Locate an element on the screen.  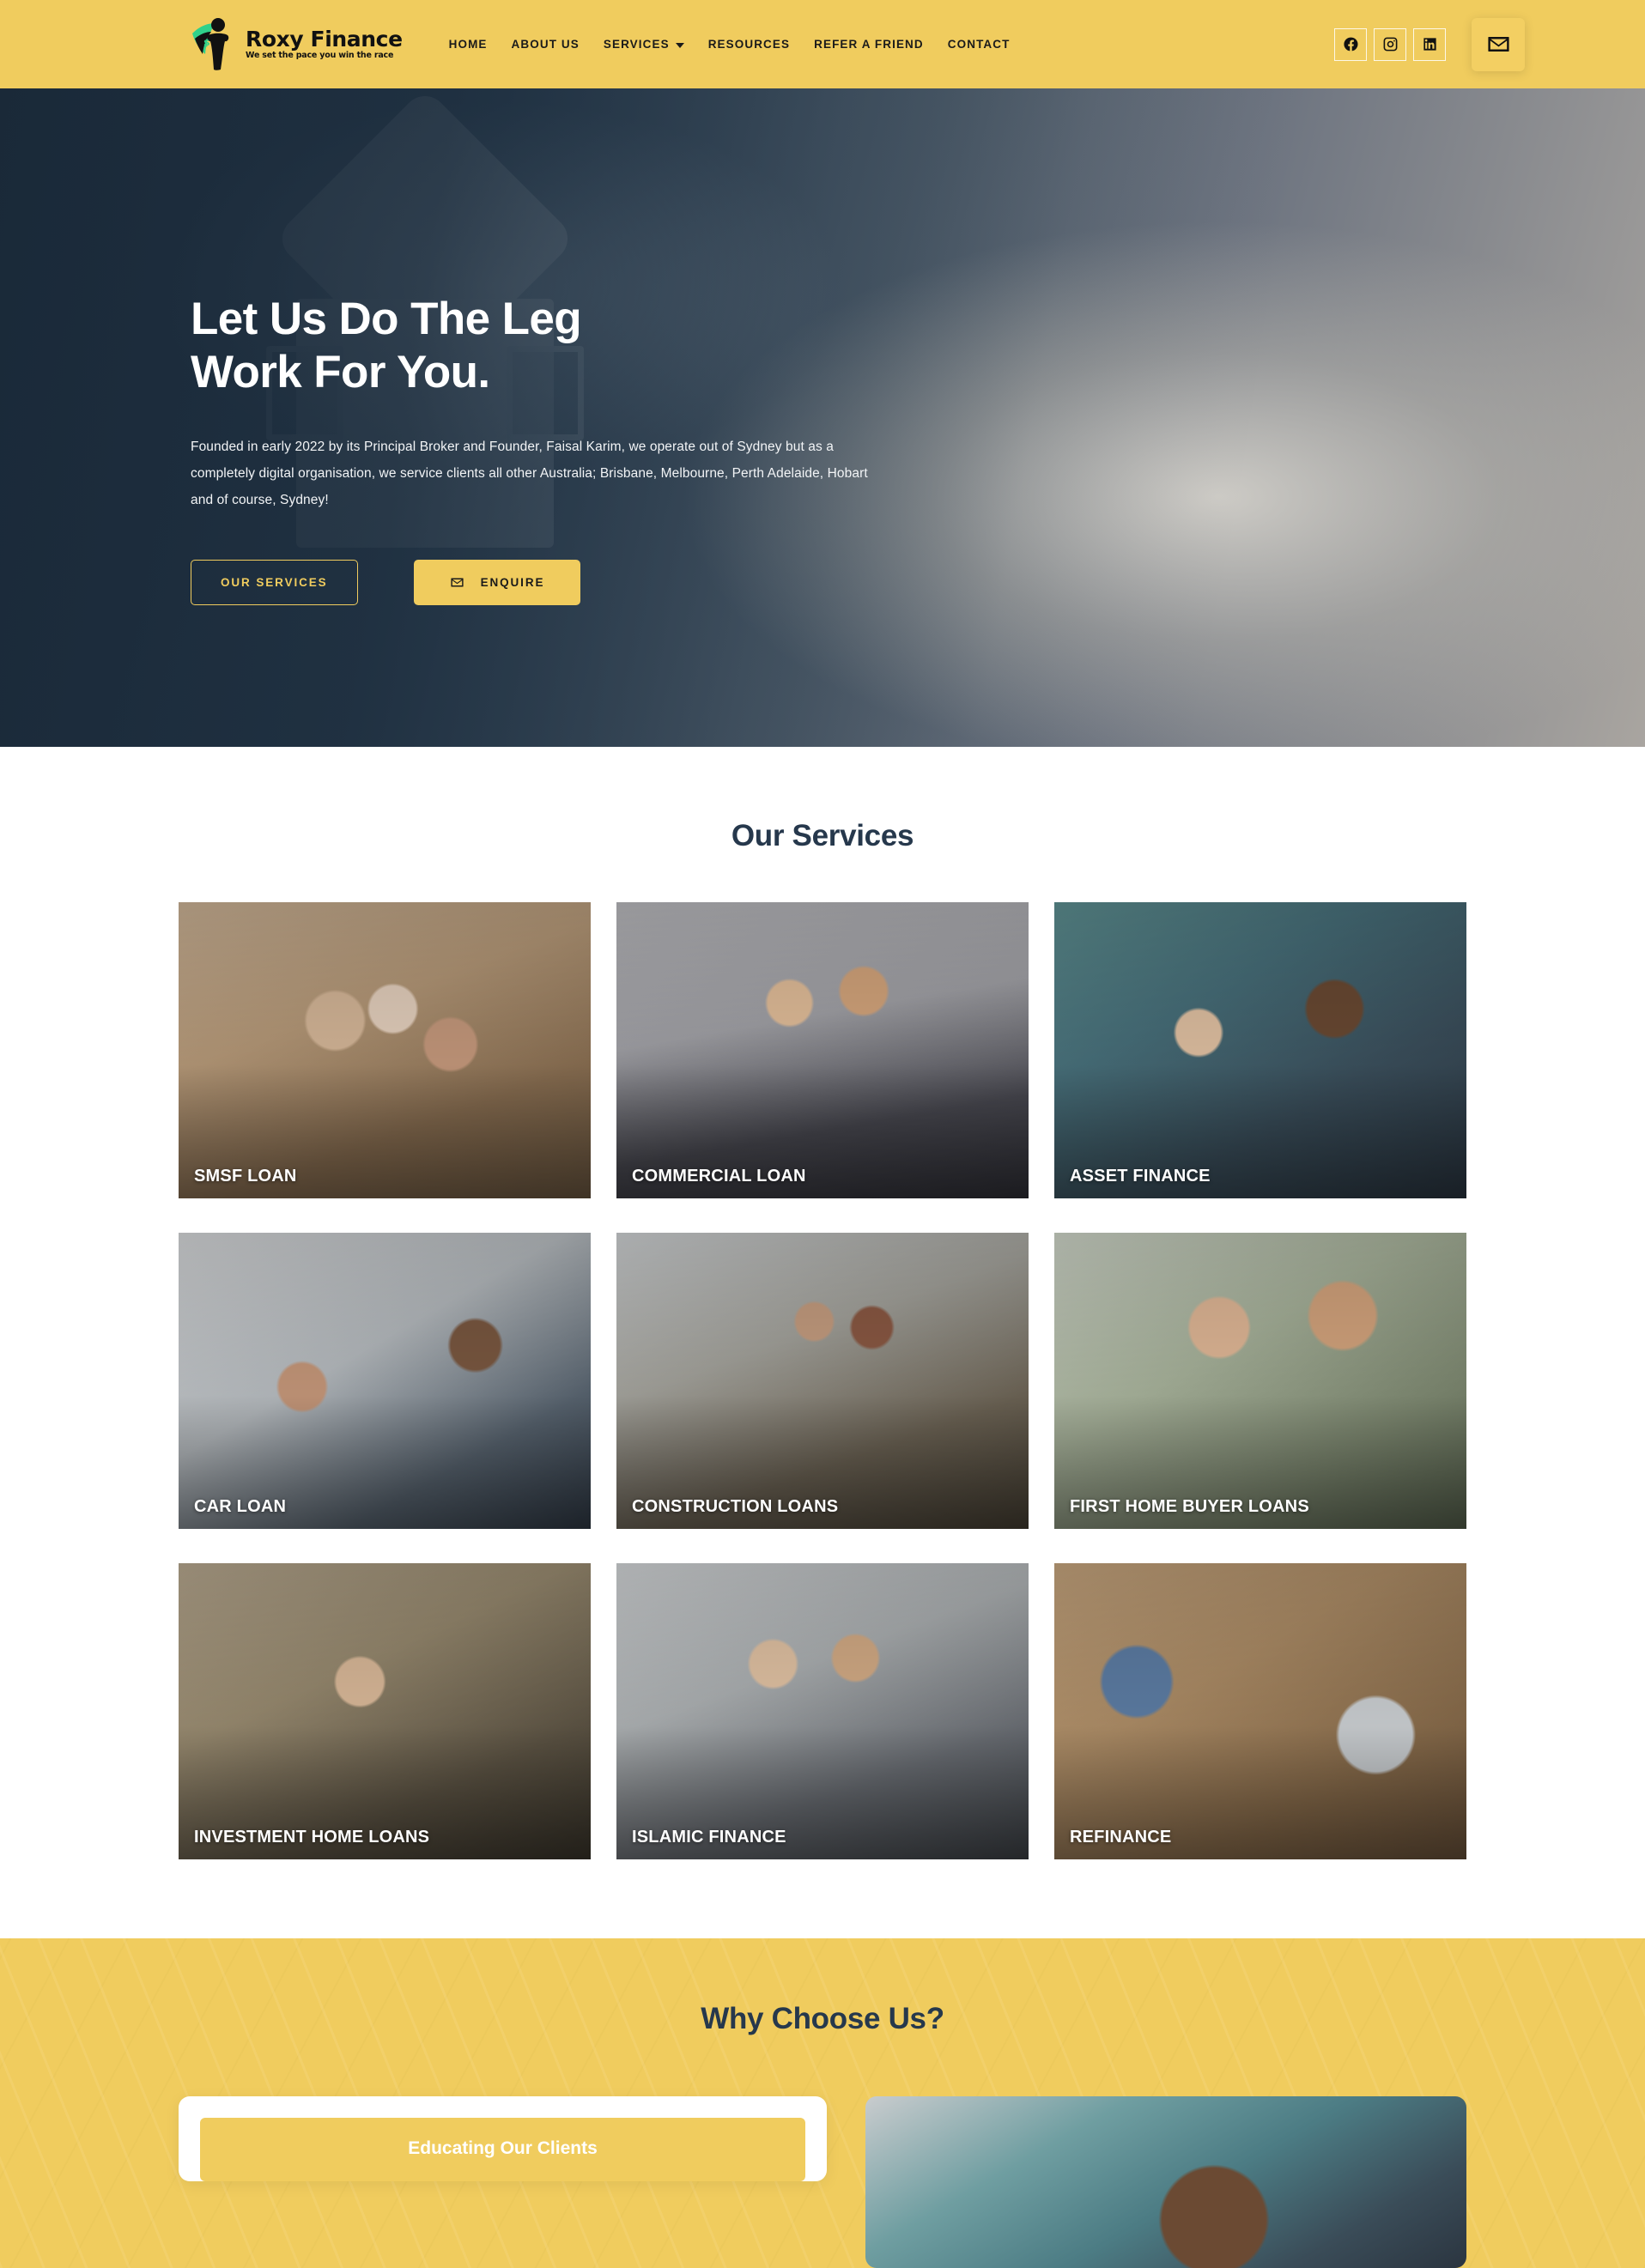
nav-label: RESOURCES is located at coordinates (749, 44).